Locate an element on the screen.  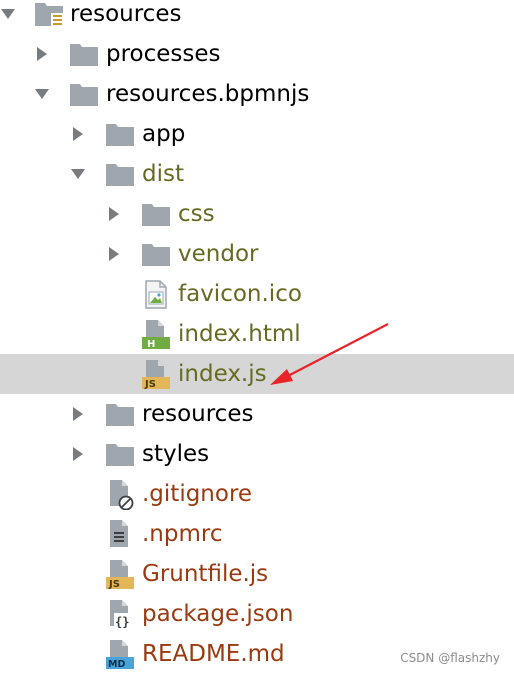
tree-item-label: README.md is located at coordinates (213, 654).